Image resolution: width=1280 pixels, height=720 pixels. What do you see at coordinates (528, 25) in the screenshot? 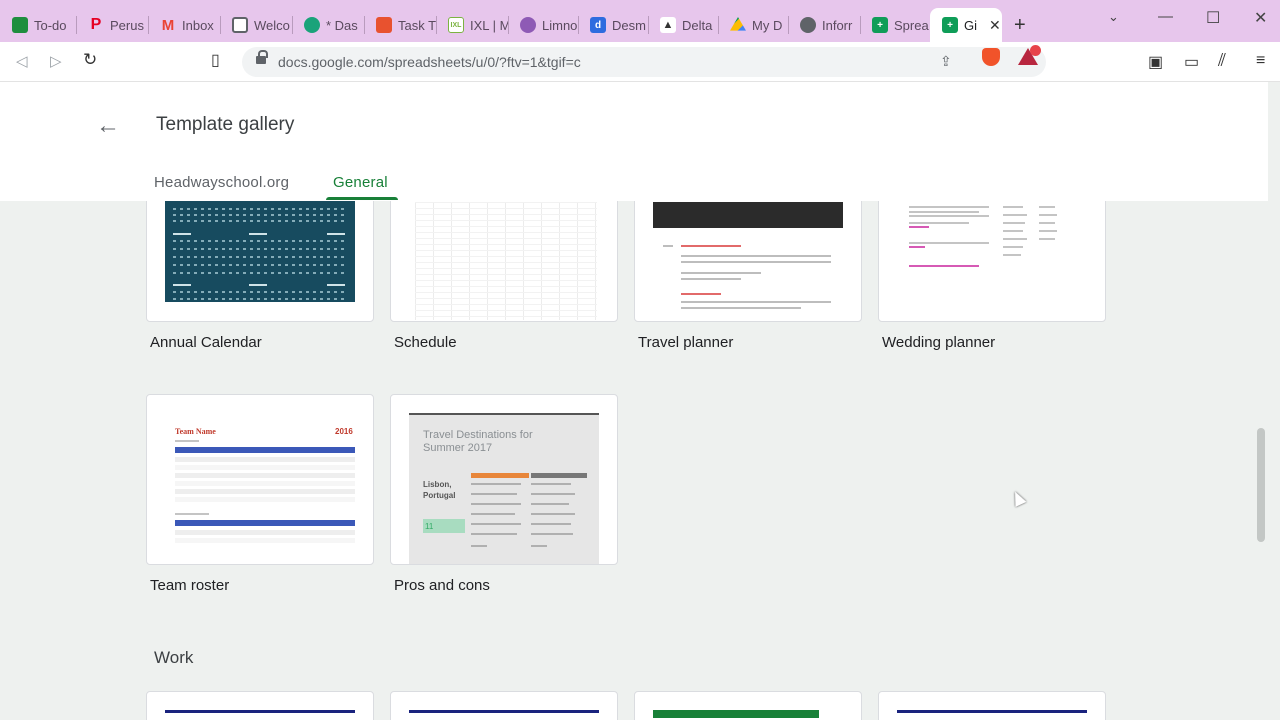
I see `cloud-icon` at bounding box center [528, 25].